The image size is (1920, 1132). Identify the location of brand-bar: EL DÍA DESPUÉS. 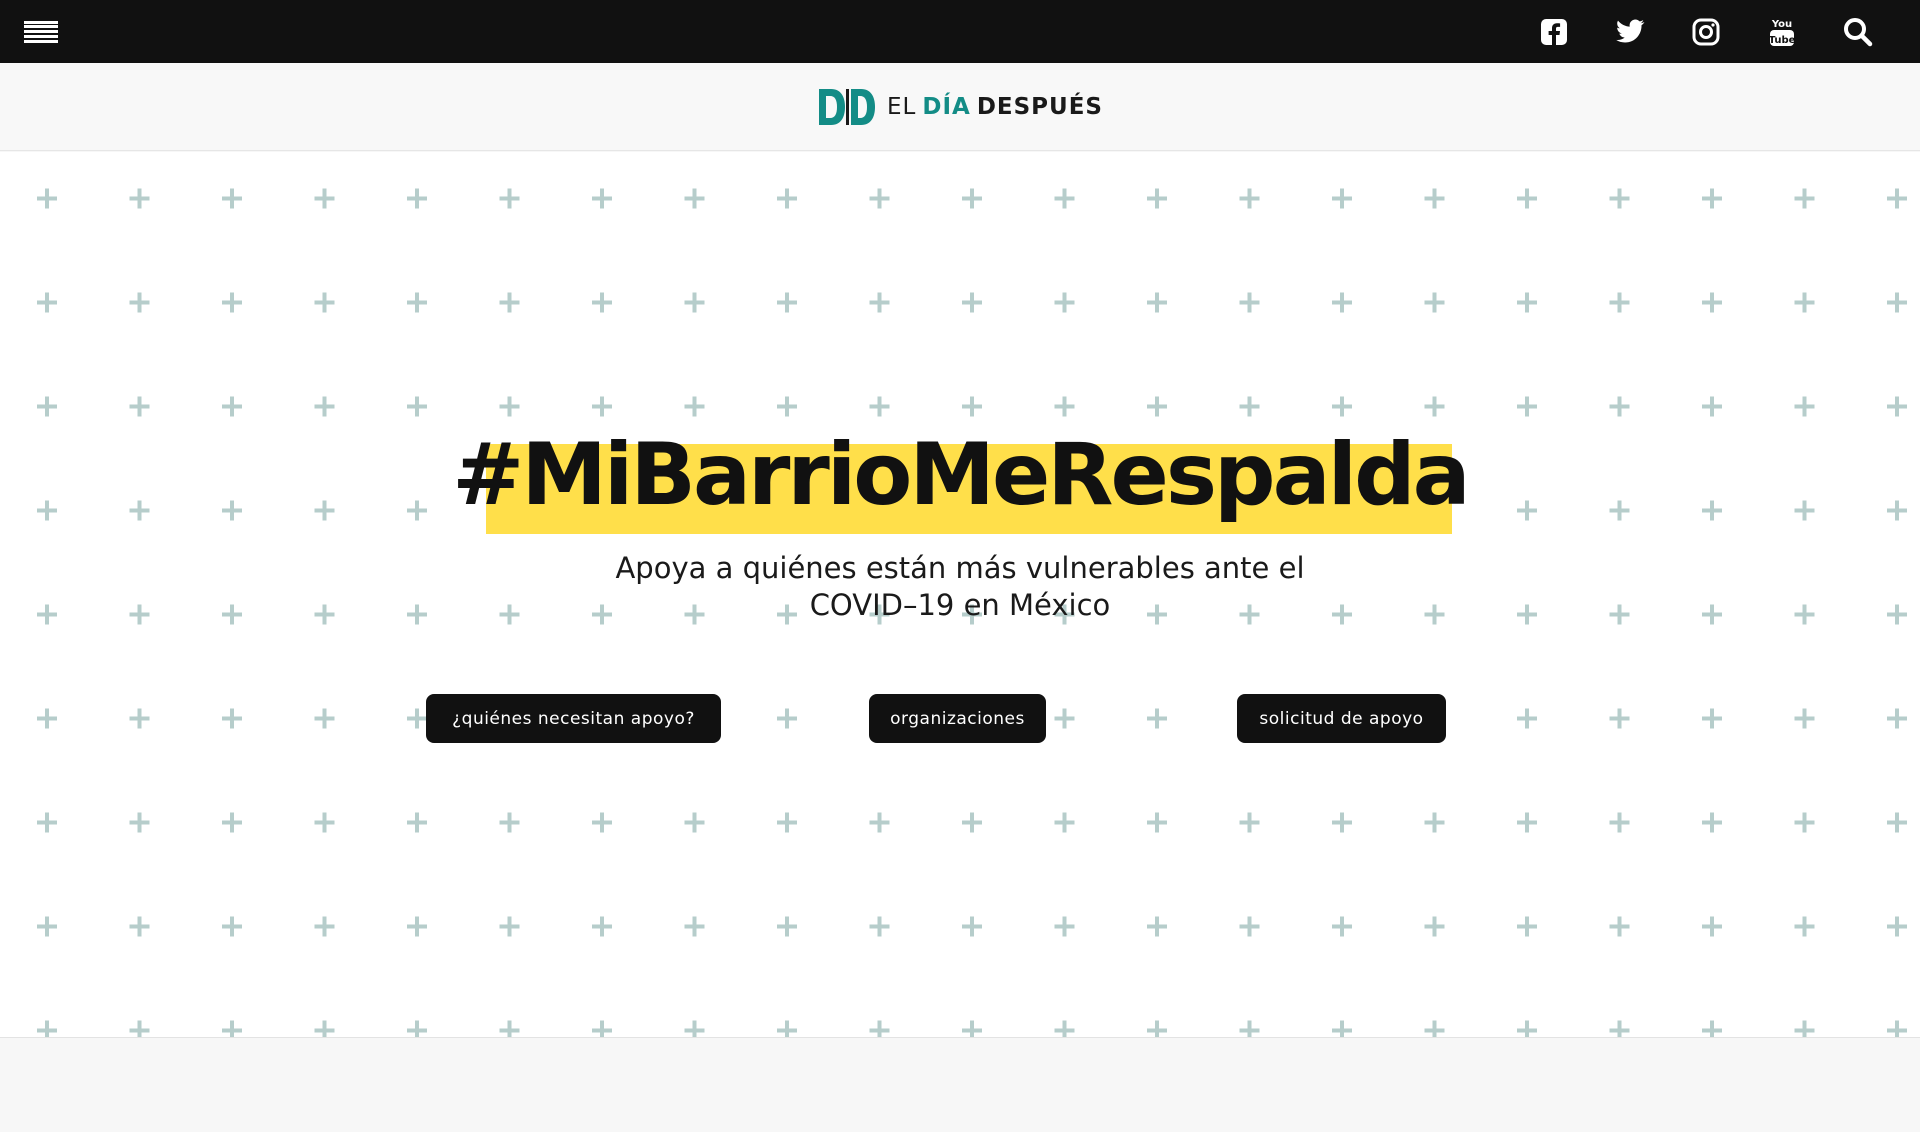
(960, 107).